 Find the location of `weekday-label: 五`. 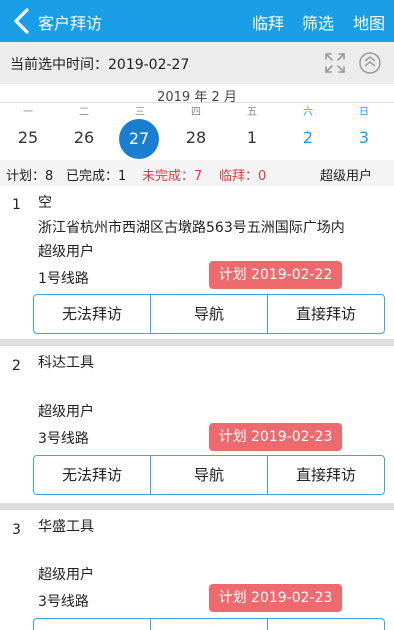

weekday-label: 五 is located at coordinates (252, 112).